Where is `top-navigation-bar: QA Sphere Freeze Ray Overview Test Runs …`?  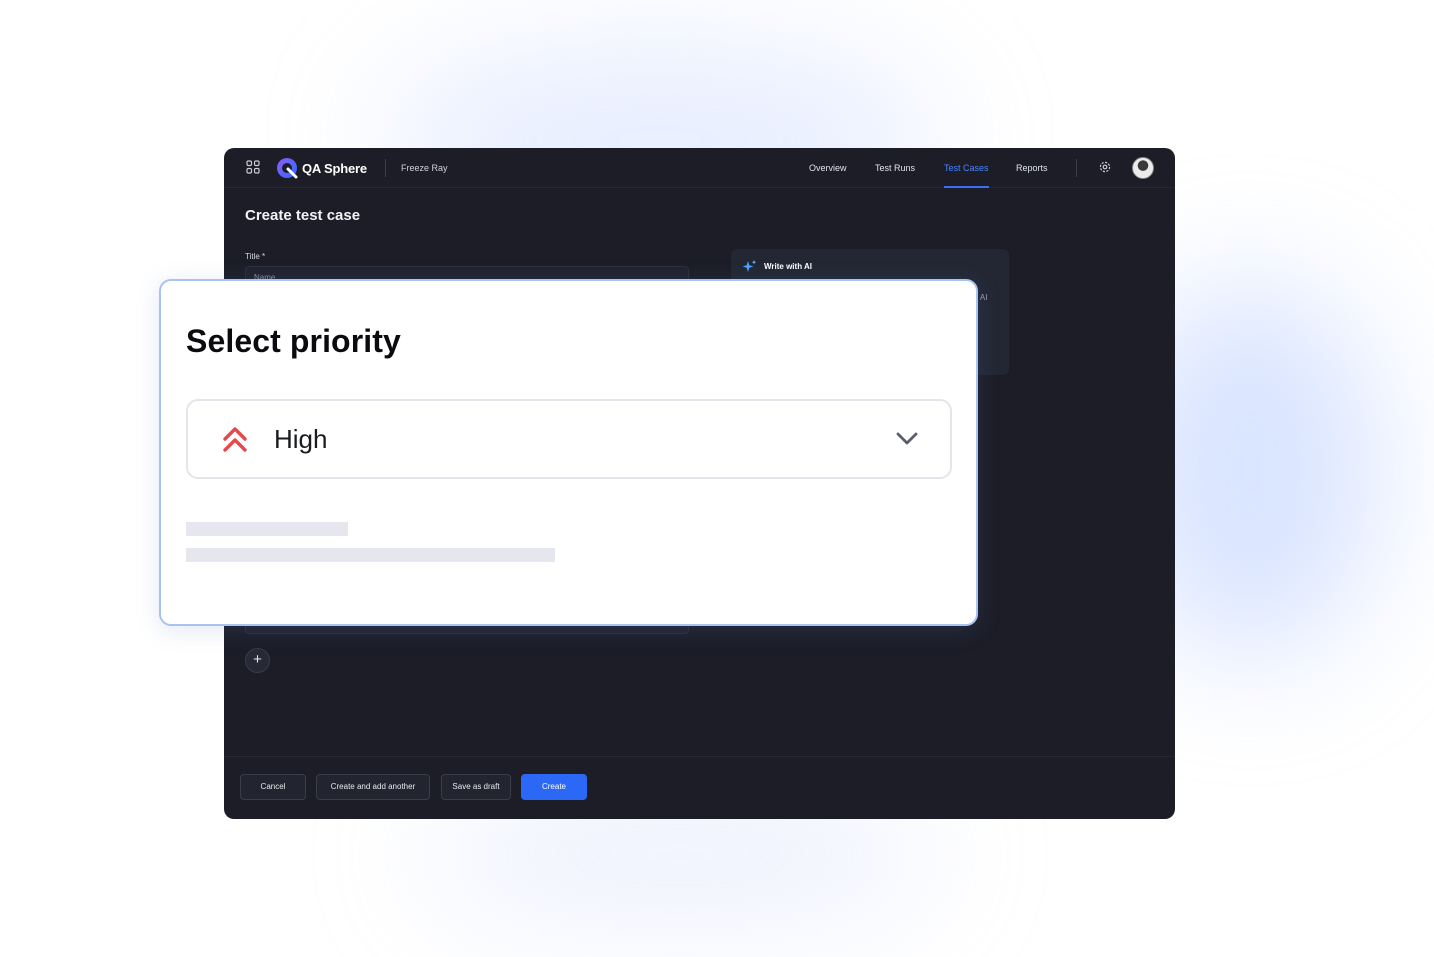
top-navigation-bar: QA Sphere Freeze Ray Overview Test Runs … is located at coordinates (699, 168).